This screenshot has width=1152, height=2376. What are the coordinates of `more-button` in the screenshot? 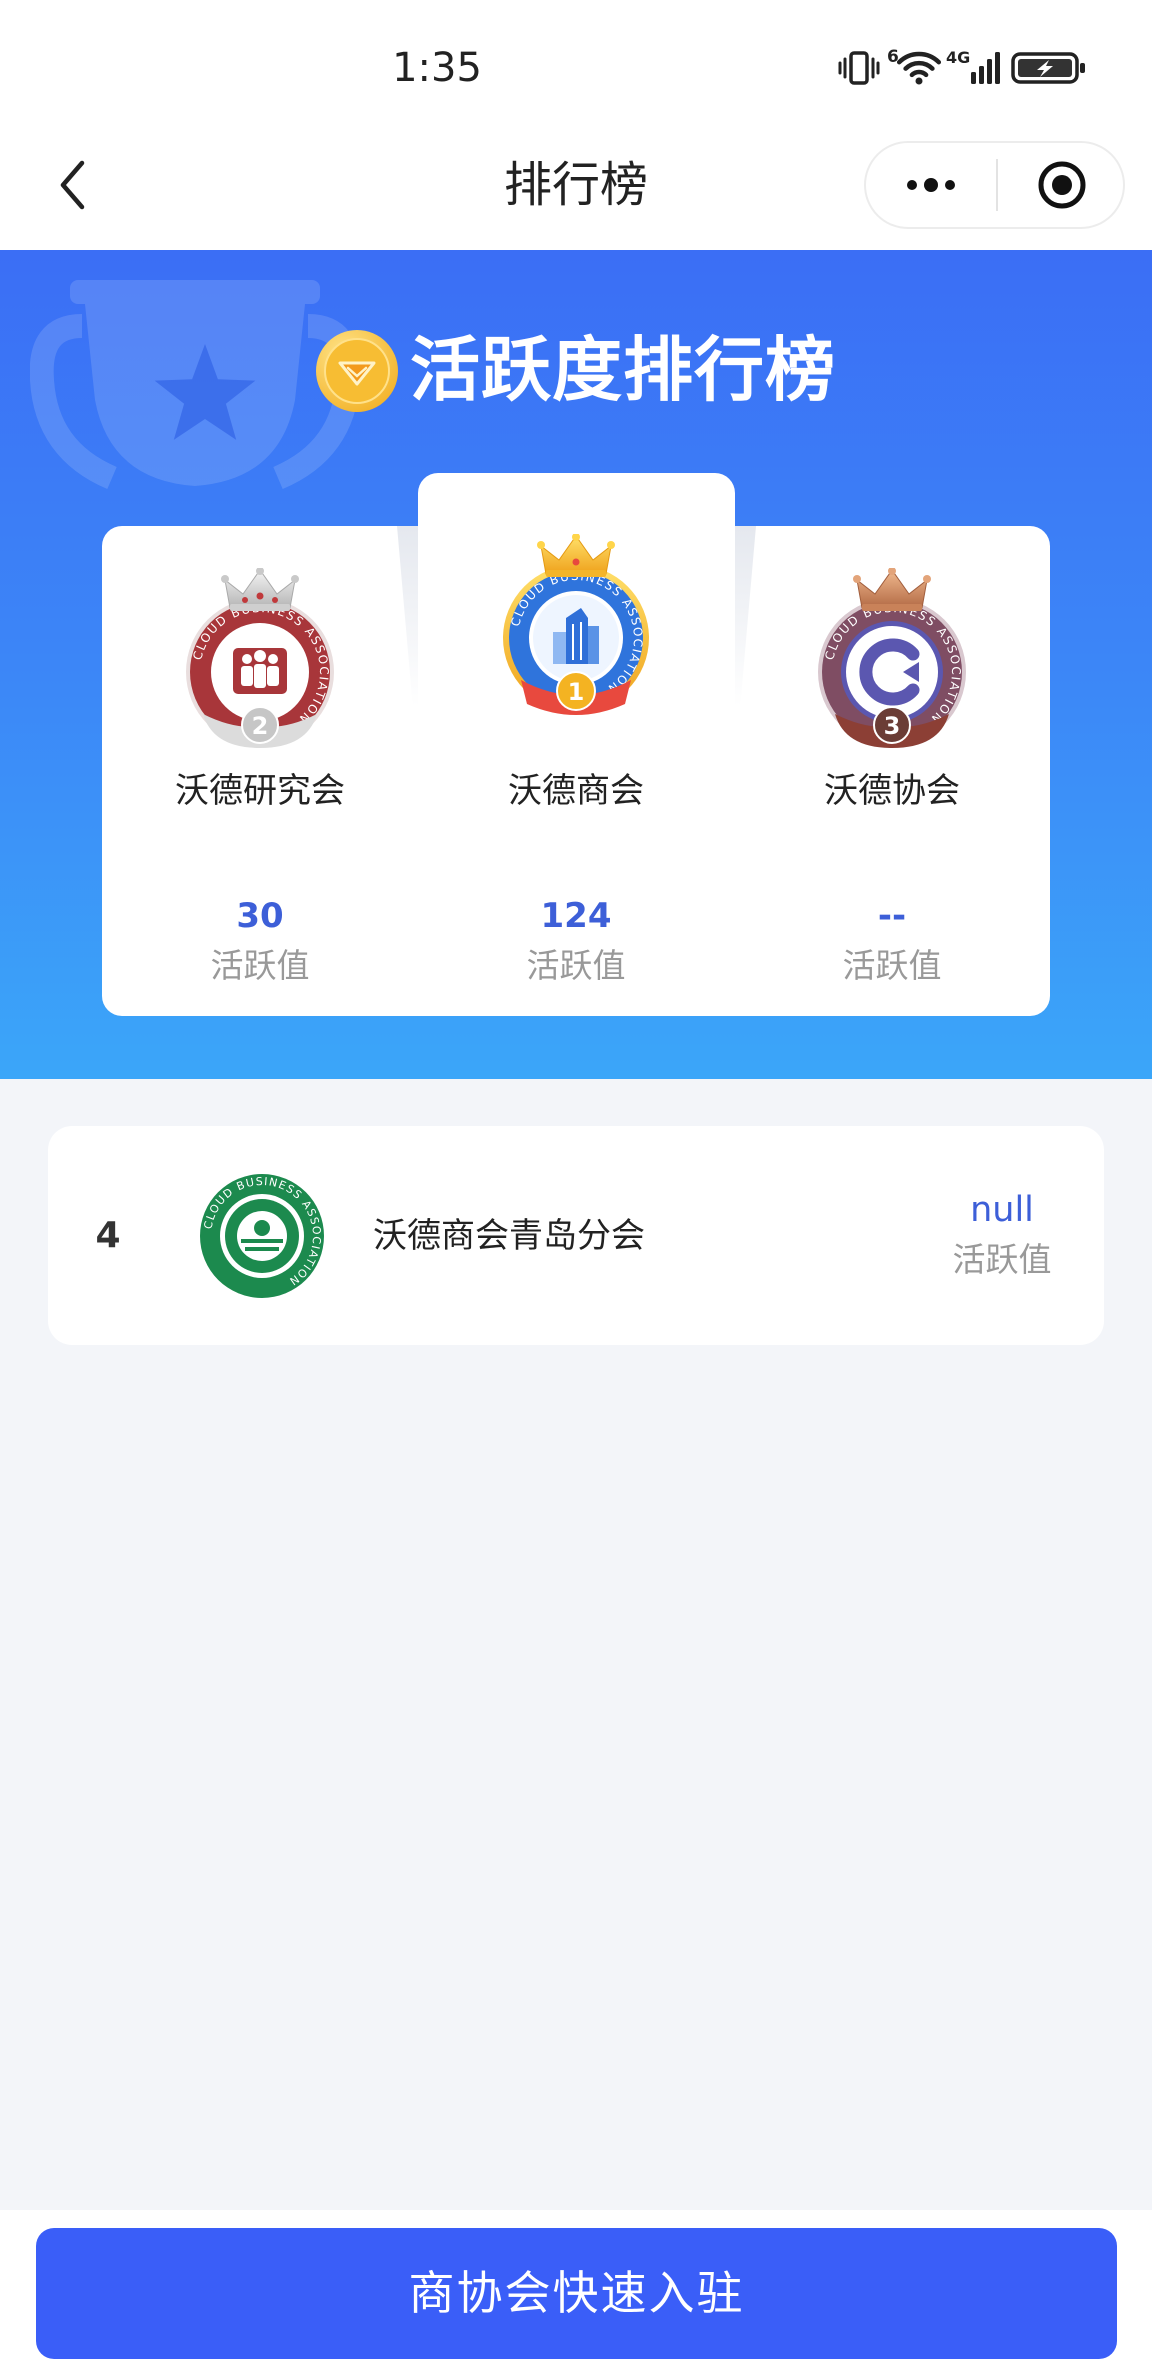 It's located at (931, 185).